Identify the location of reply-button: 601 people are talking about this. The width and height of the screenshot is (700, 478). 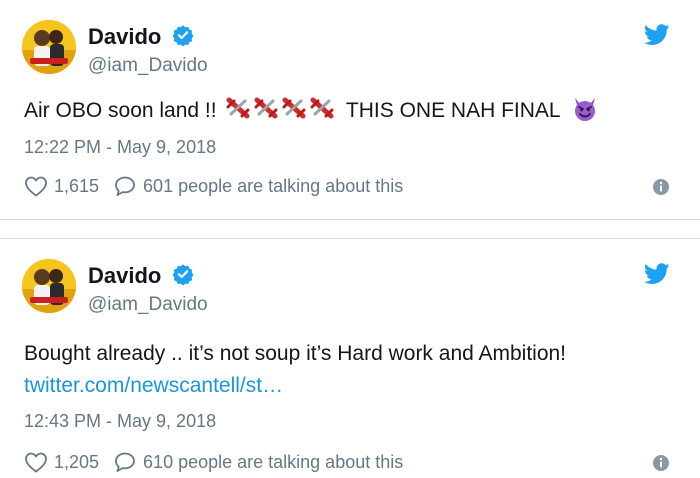
(258, 186).